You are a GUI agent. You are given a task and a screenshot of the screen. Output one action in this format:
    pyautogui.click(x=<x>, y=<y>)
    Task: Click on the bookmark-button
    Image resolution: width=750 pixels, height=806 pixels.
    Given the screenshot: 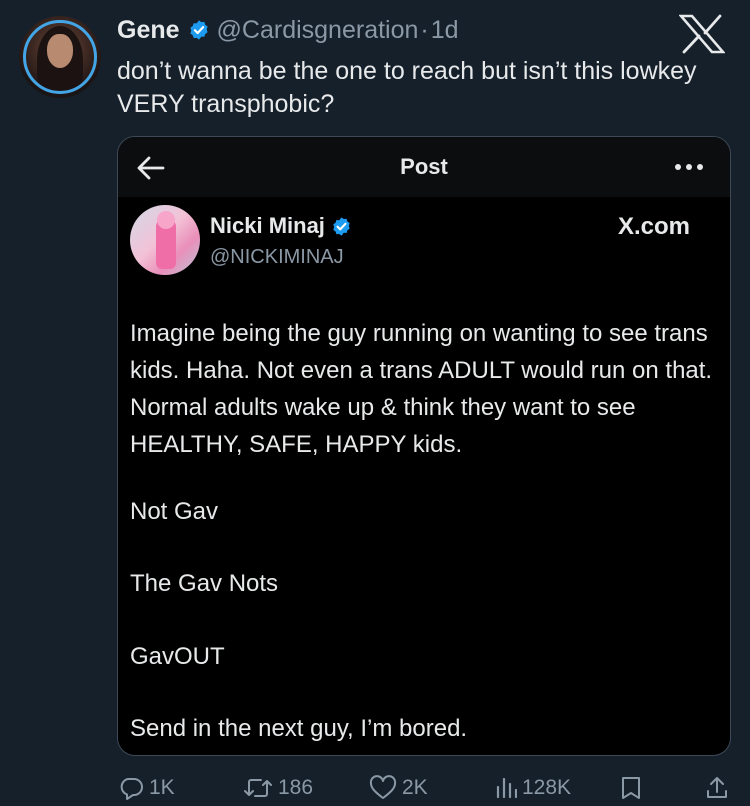 What is the action you would take?
    pyautogui.click(x=631, y=788)
    